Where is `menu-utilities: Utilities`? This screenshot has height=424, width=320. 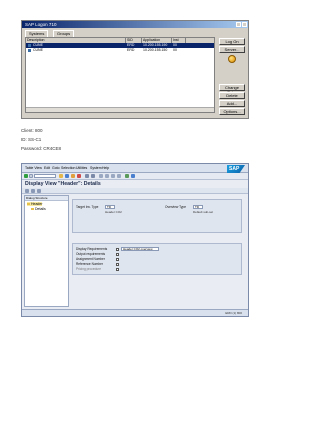
menu-utilities: Utilities is located at coordinates (81, 168).